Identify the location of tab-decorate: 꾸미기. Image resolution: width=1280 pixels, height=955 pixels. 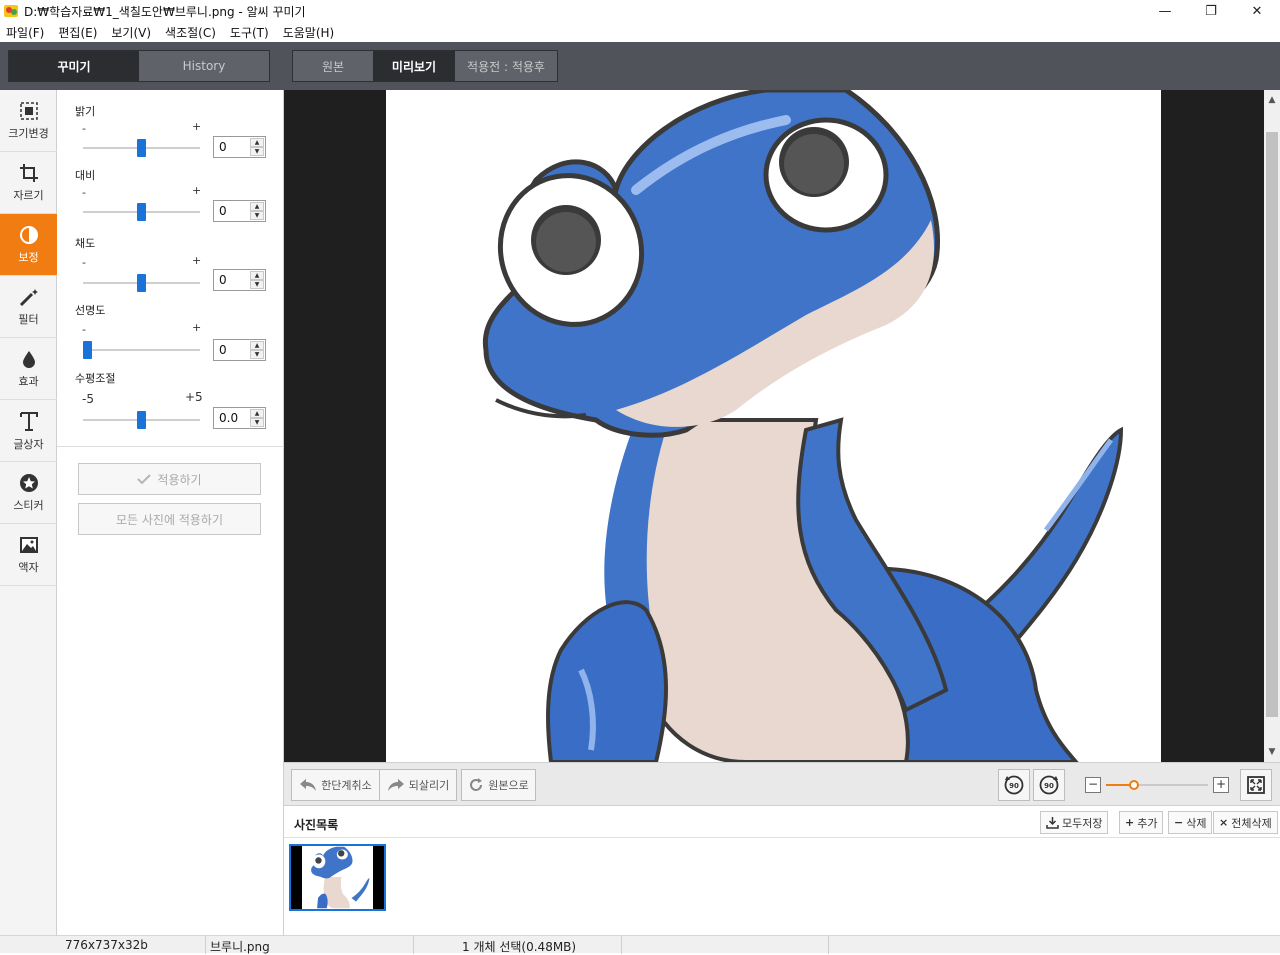
(74, 66).